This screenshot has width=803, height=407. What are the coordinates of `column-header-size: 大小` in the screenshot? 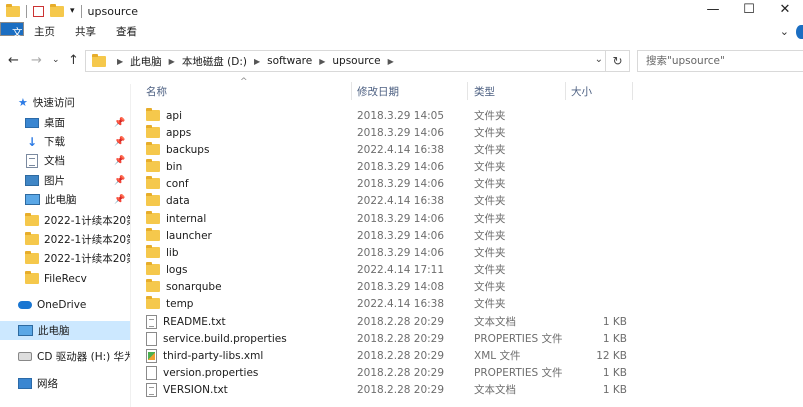 It's located at (581, 91).